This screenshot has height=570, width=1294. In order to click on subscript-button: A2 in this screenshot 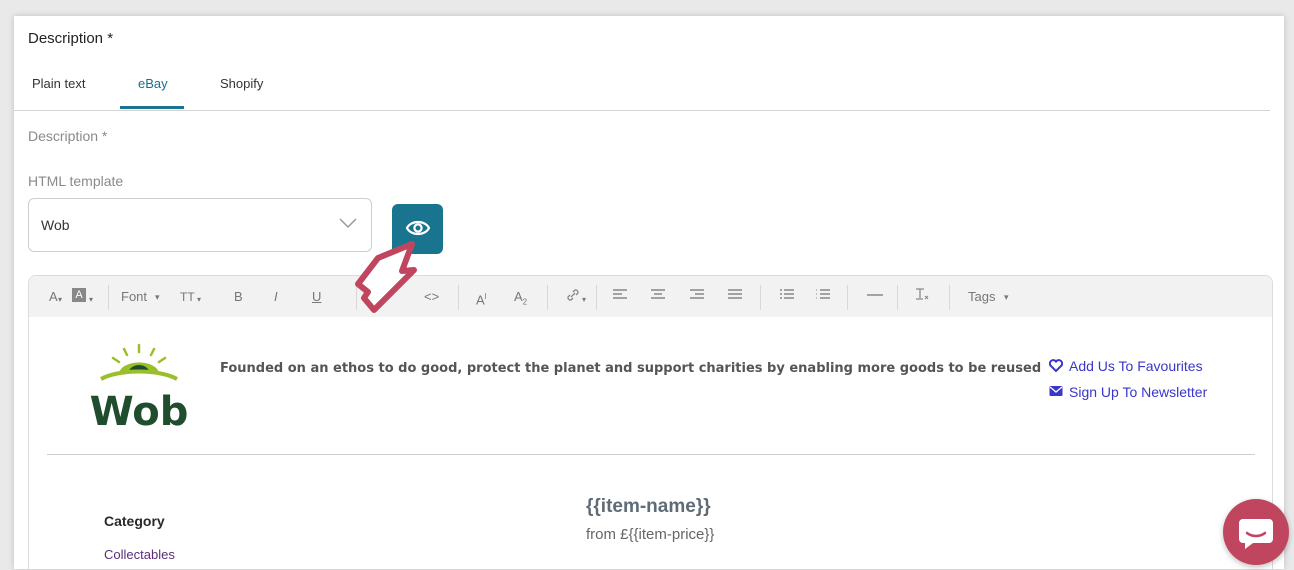, I will do `click(520, 297)`.